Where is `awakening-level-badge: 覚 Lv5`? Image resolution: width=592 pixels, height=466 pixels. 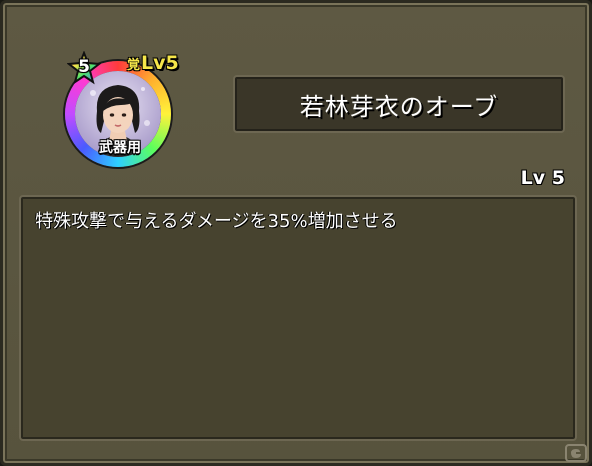
awakening-level-badge: 覚 Lv5 is located at coordinates (153, 63).